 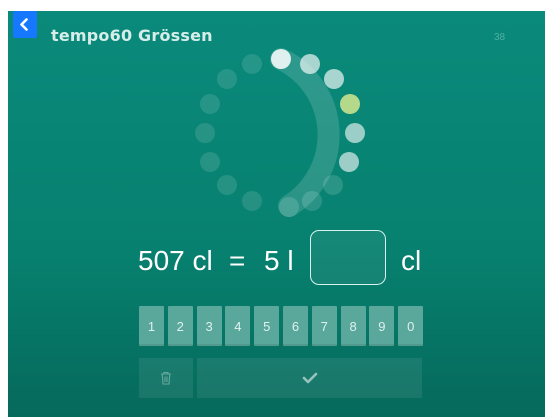 What do you see at coordinates (175, 260) in the screenshot?
I see `equation-left-value: 507 cl` at bounding box center [175, 260].